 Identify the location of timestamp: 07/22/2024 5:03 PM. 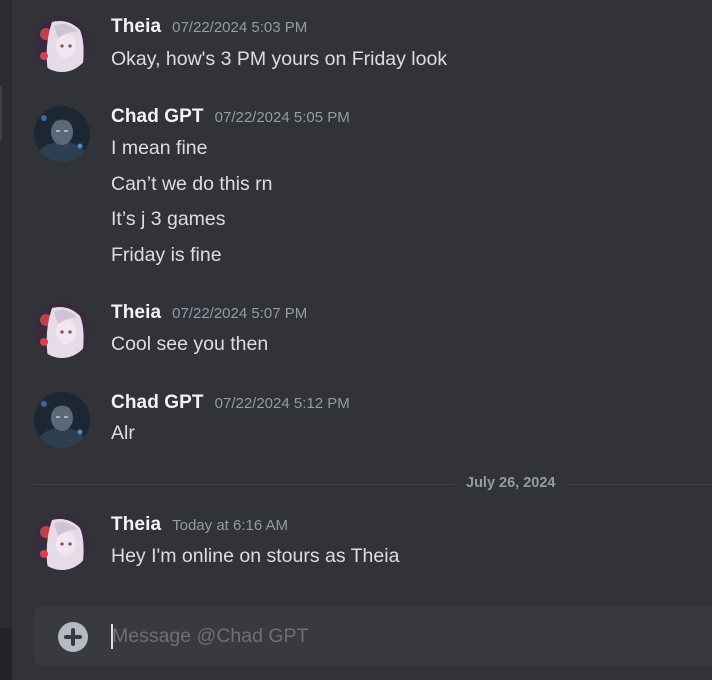
(240, 27).